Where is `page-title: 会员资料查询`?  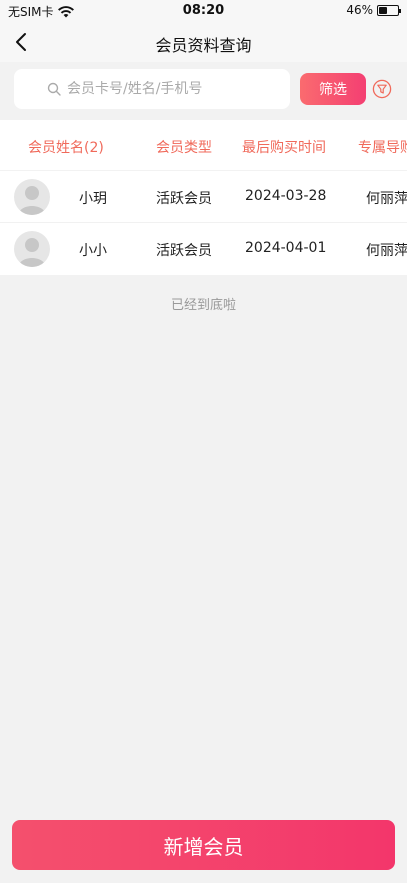 page-title: 会员资料查询 is located at coordinates (203, 45).